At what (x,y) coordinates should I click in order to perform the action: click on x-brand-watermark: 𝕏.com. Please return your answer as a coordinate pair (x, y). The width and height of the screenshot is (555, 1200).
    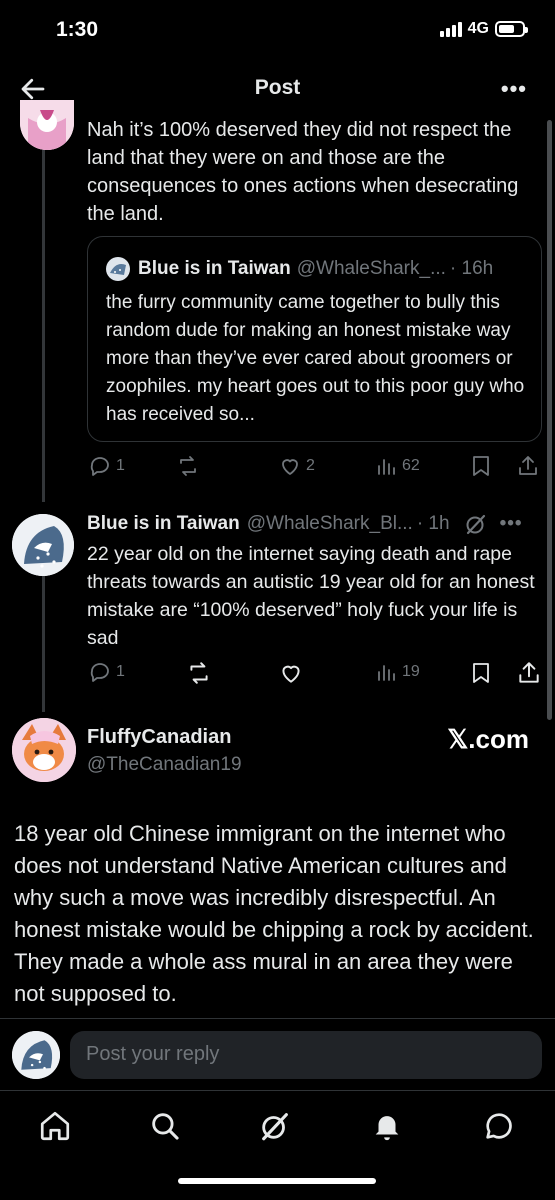
    Looking at the image, I should click on (488, 739).